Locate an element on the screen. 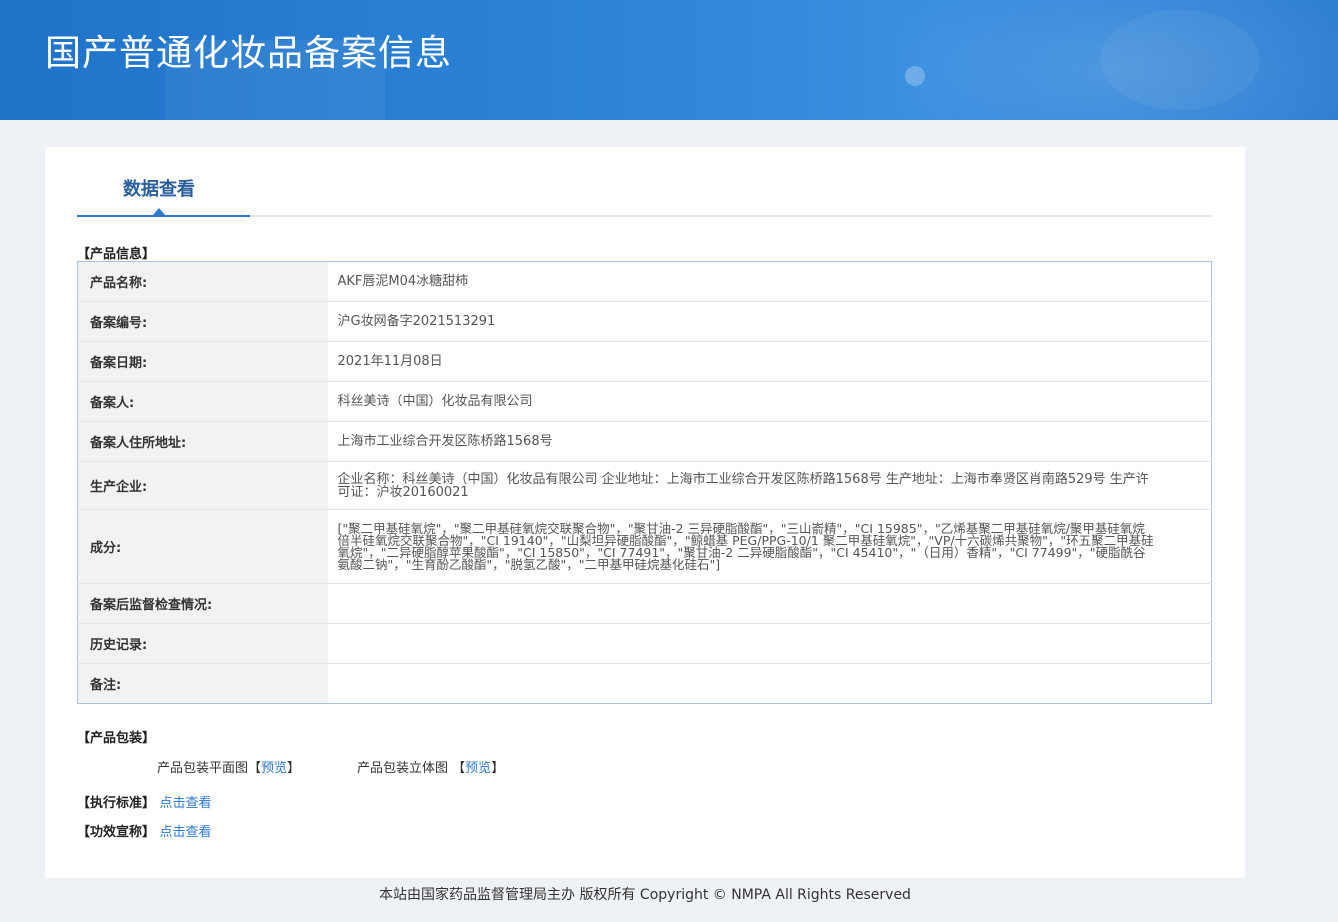  packaging-flat-item: 产品包装平面图【预览】 is located at coordinates (228, 766).